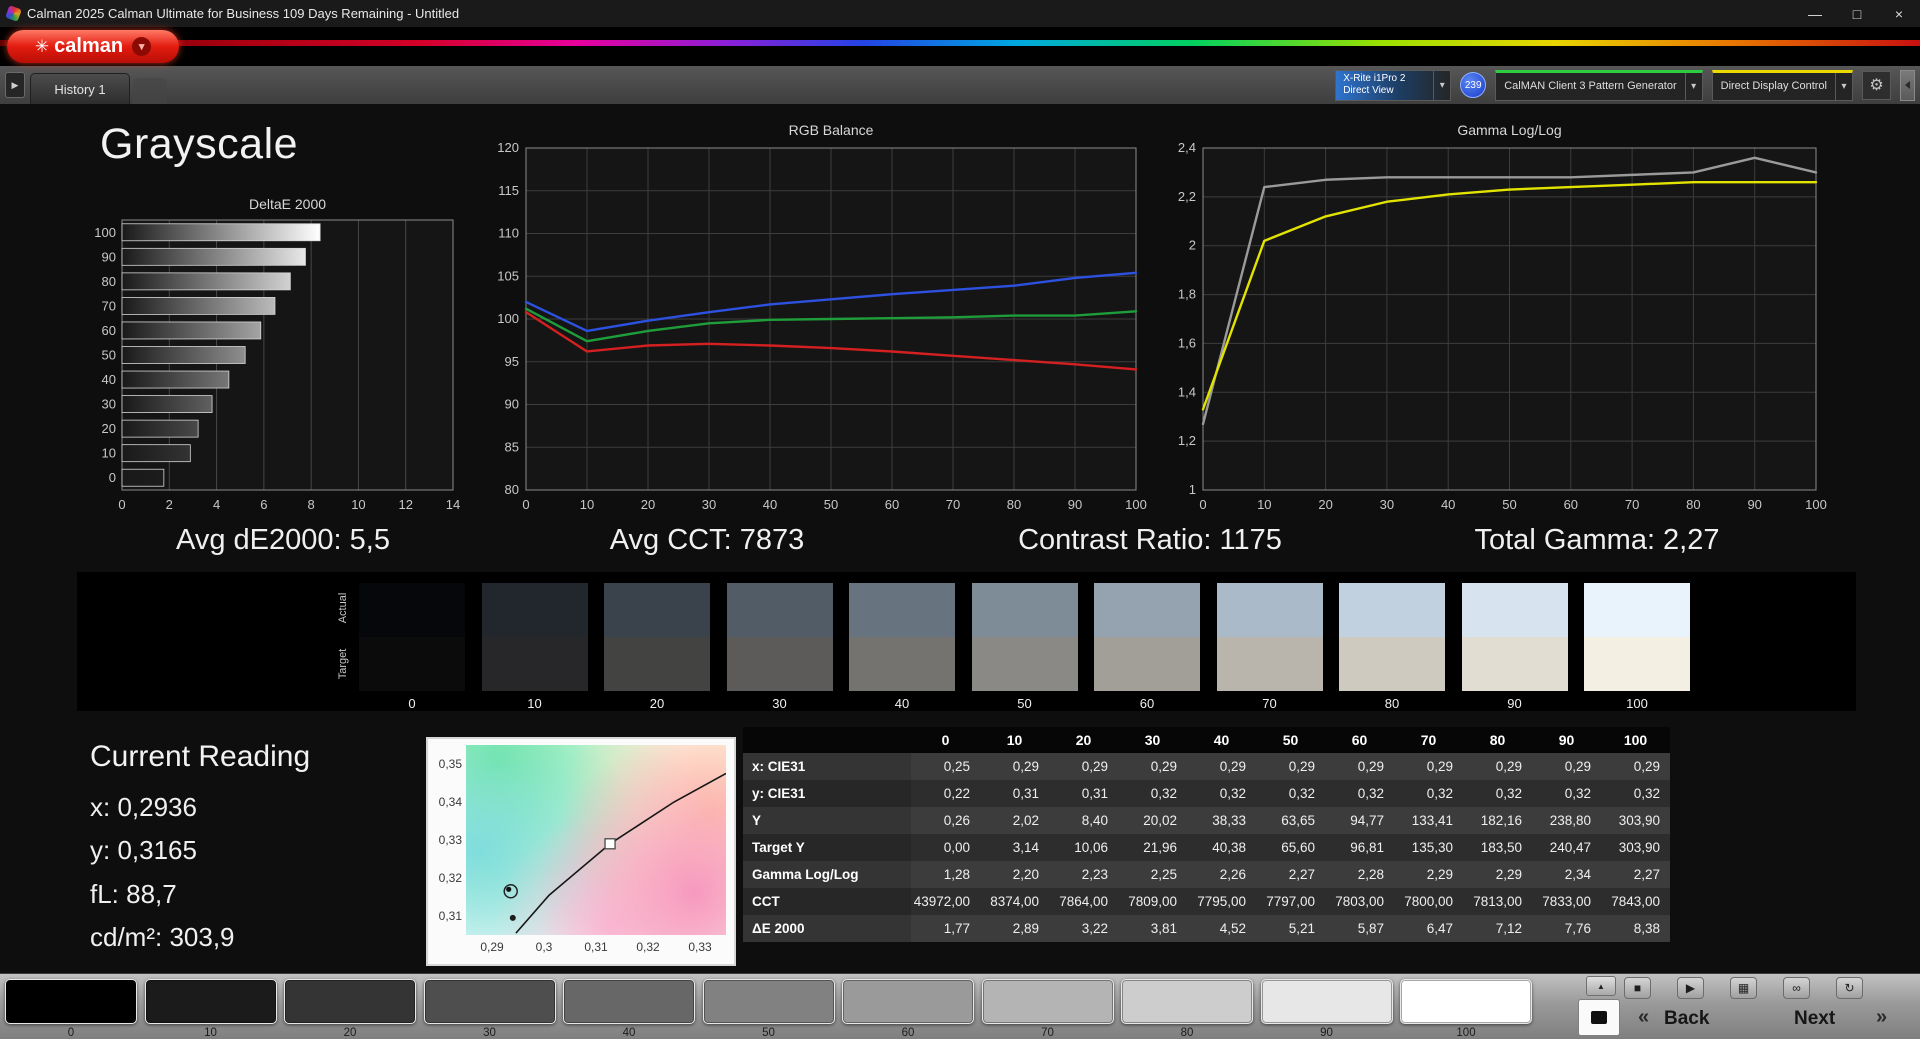 The height and width of the screenshot is (1039, 1920). Describe the element at coordinates (1857, 13) in the screenshot. I see `maximize-button: □` at that location.